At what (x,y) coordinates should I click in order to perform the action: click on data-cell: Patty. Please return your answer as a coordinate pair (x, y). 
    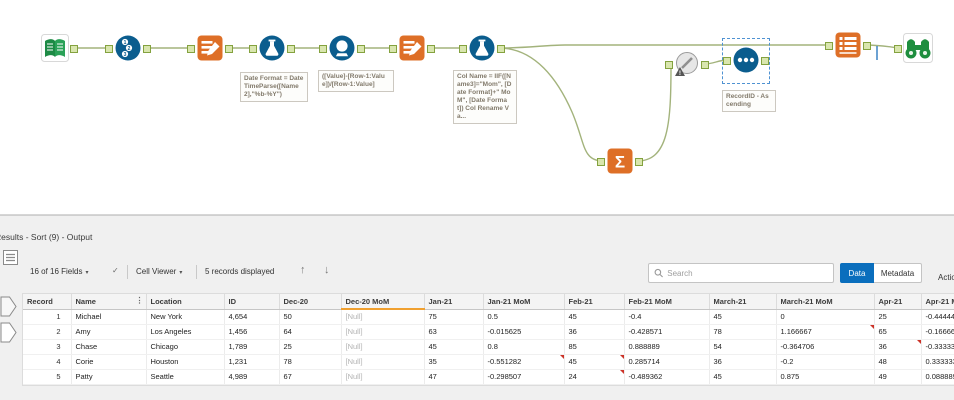
    Looking at the image, I should click on (109, 377).